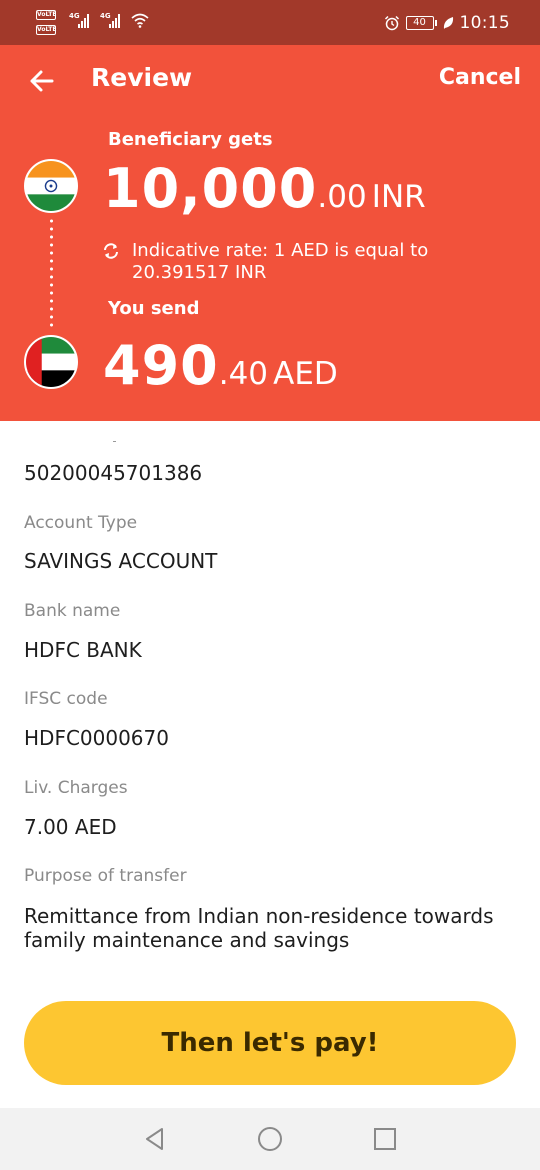 This screenshot has height=1170, width=540. Describe the element at coordinates (51, 273) in the screenshot. I see `dotted-connector` at that location.